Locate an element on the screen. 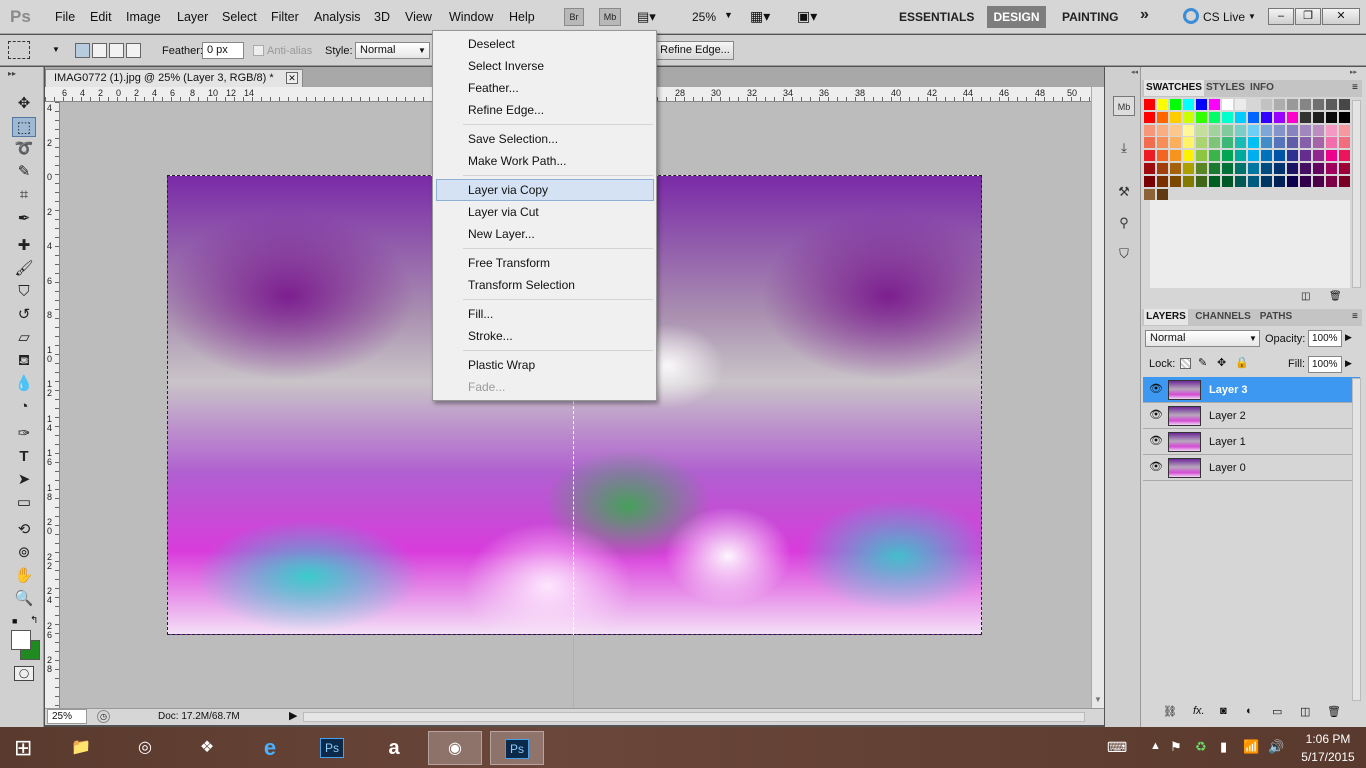 Image resolution: width=1366 pixels, height=768 pixels. layer-name: Layer 2 is located at coordinates (1227, 416).